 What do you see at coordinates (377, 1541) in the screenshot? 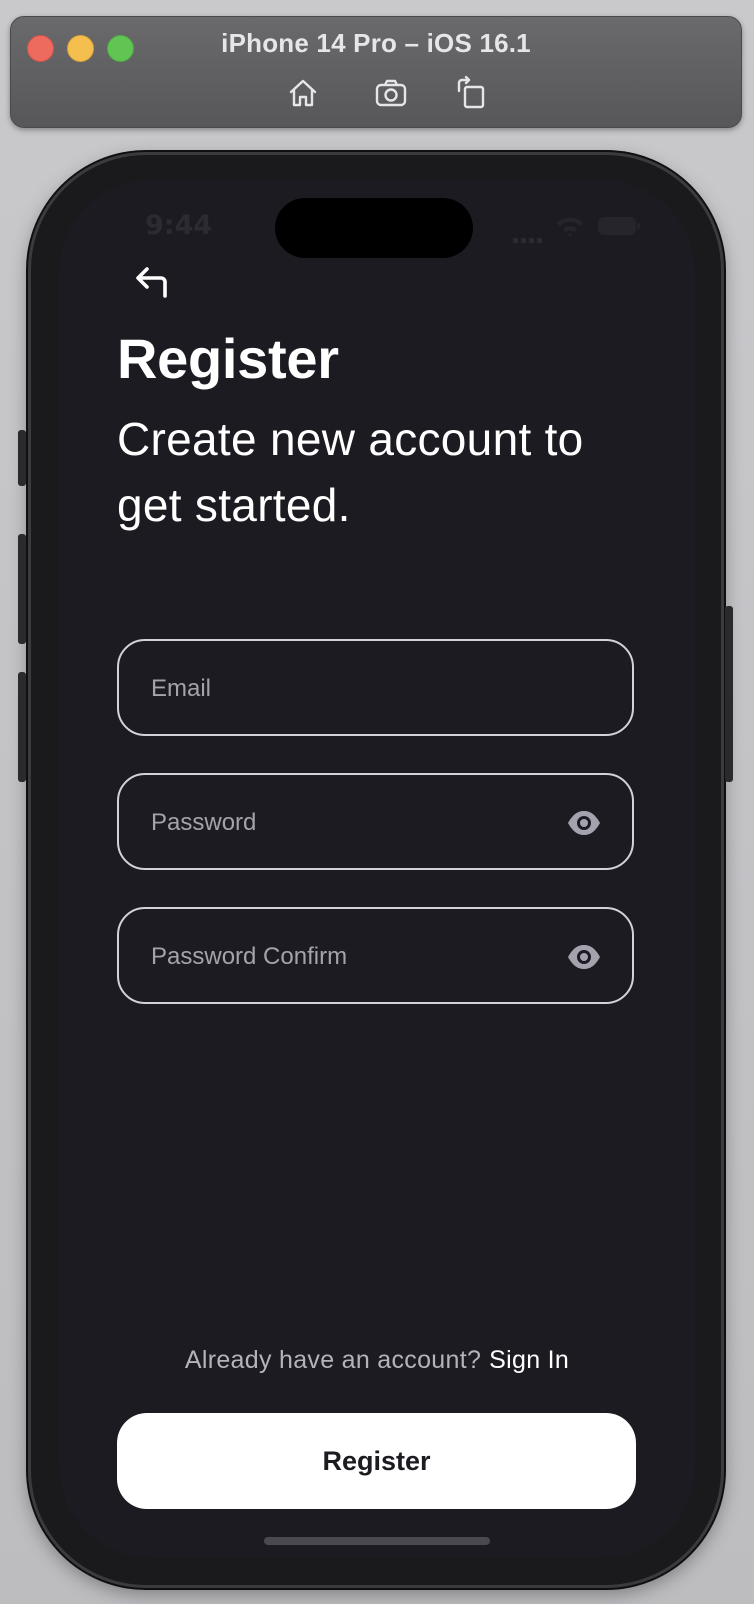
I see `home-indicator` at bounding box center [377, 1541].